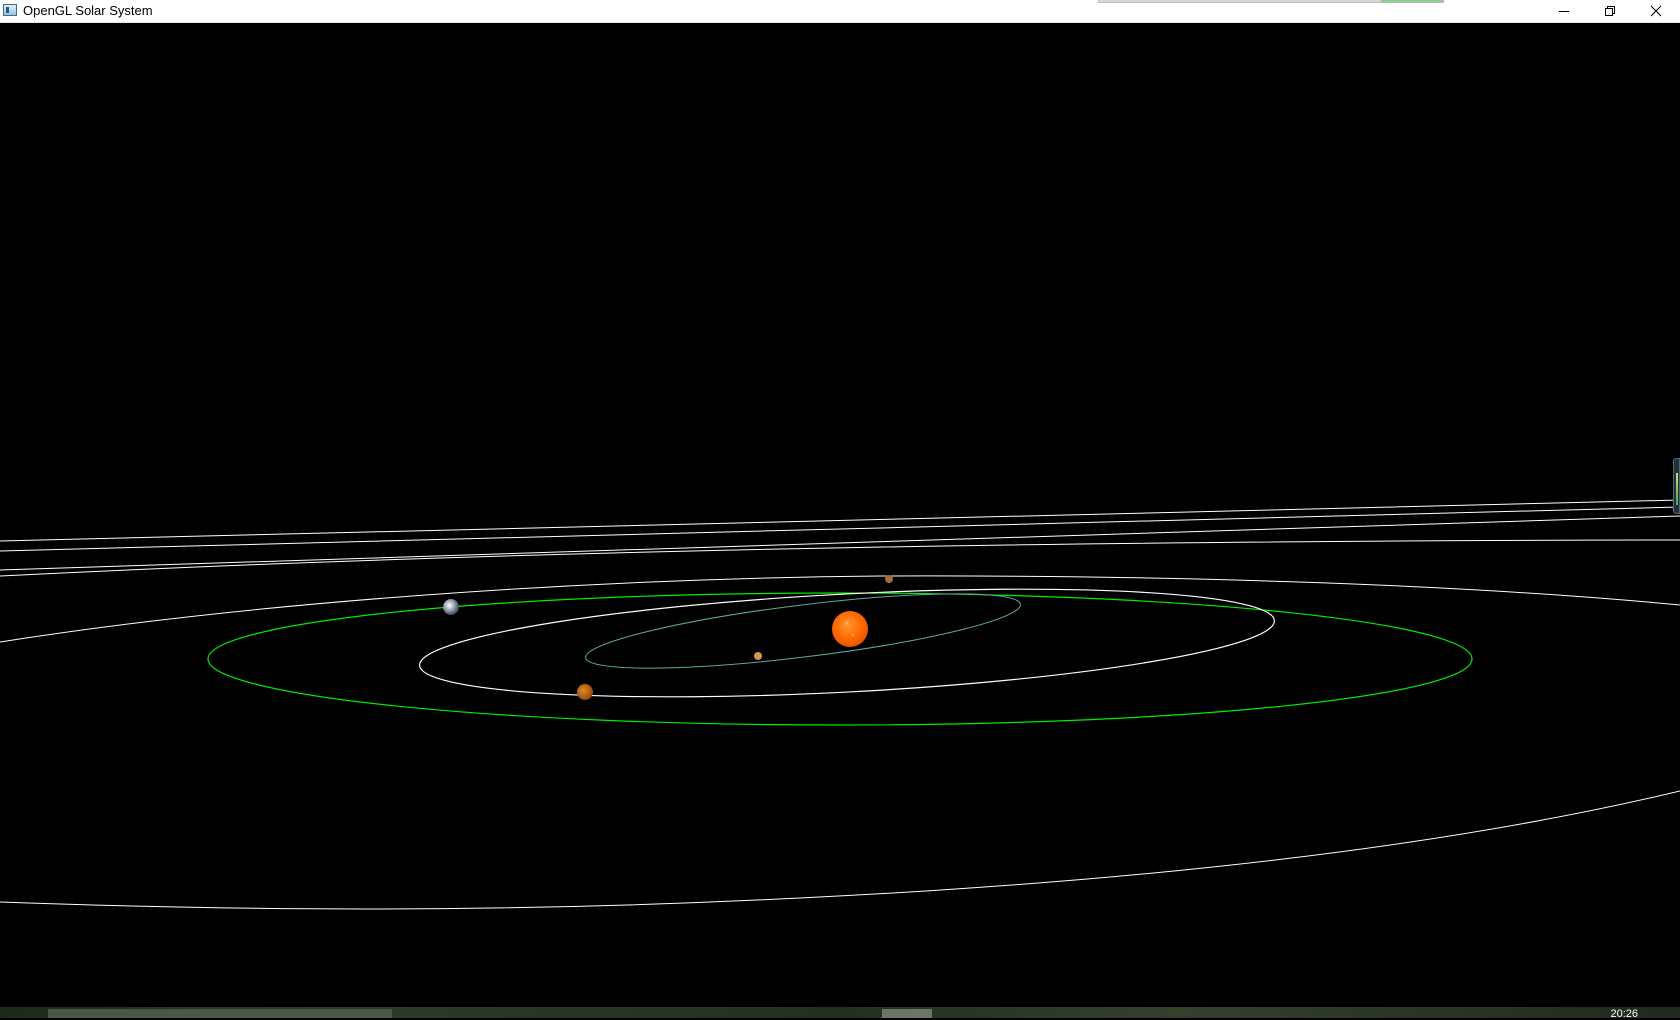 The image size is (1680, 1020). I want to click on title-bar: OpenGL Solar System, so click(840, 11).